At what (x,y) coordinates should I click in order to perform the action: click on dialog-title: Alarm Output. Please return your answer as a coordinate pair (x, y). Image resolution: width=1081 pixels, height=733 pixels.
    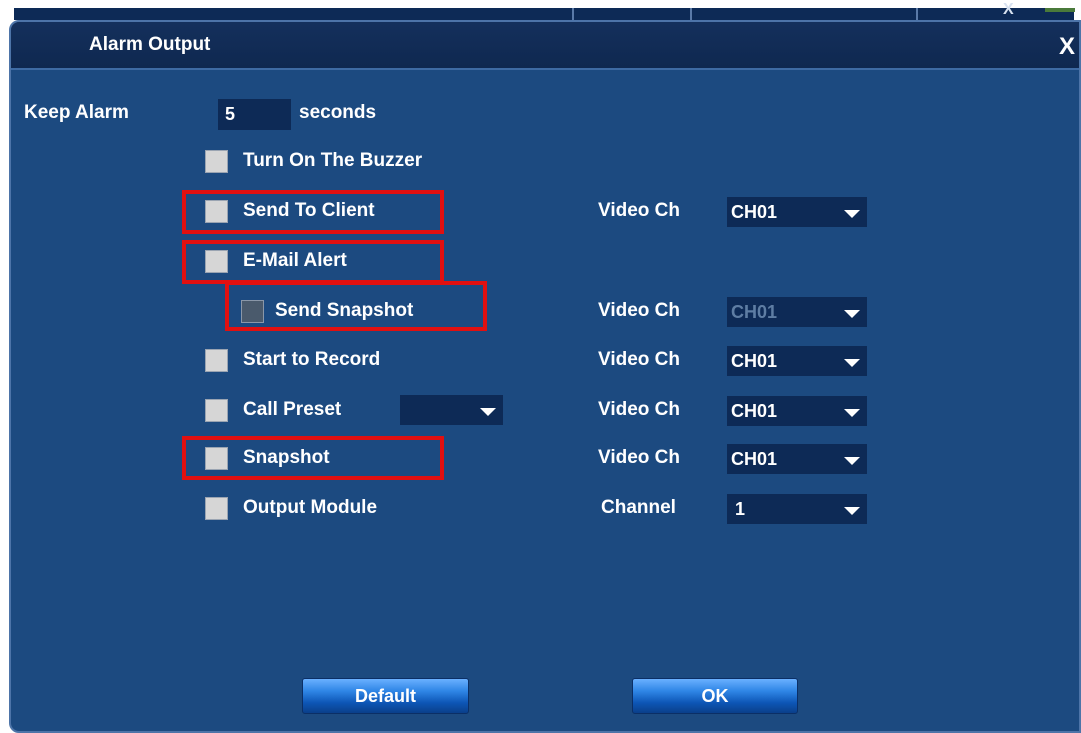
    Looking at the image, I should click on (150, 44).